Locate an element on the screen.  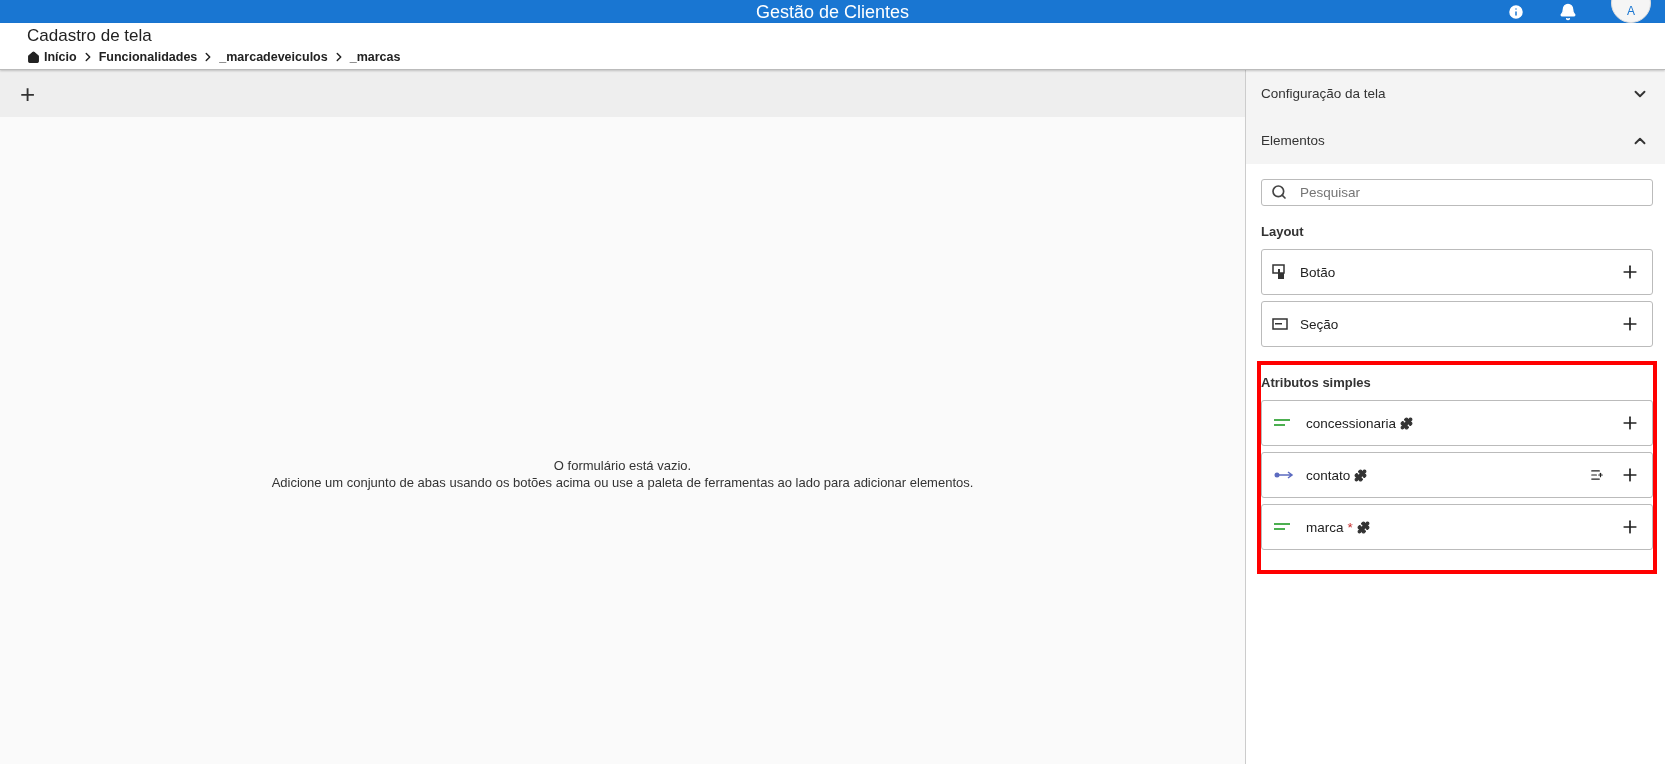
home-icon is located at coordinates (33, 57).